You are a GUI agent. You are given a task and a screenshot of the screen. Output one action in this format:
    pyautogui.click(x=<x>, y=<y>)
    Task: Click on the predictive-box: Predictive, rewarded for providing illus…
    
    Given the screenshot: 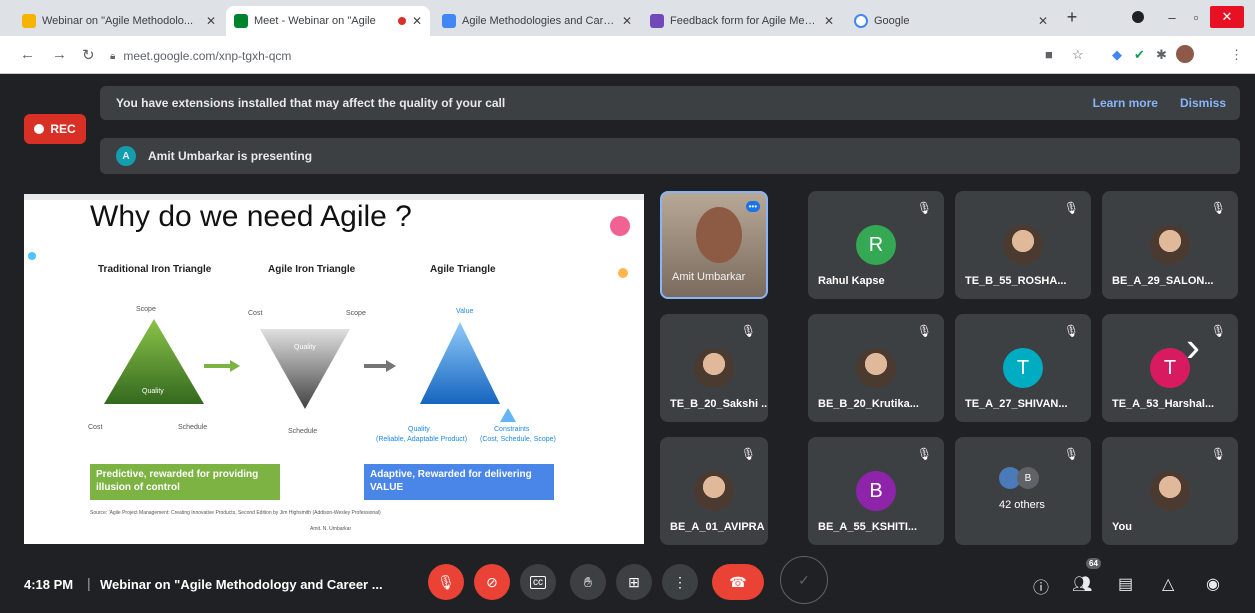 What is the action you would take?
    pyautogui.click(x=185, y=482)
    